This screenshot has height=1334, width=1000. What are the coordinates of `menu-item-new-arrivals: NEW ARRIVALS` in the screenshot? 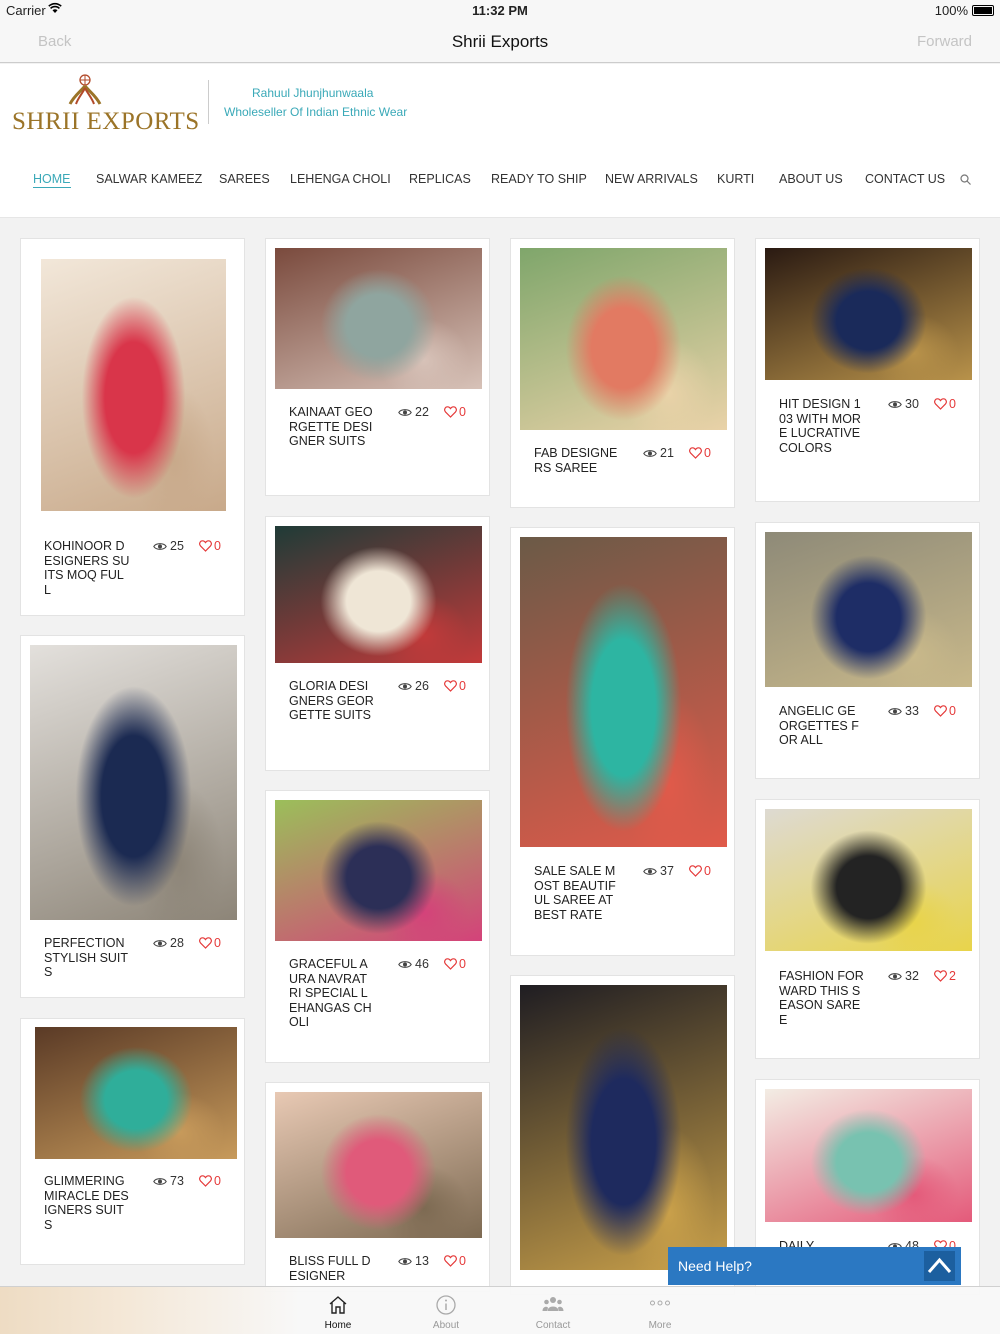 It's located at (651, 179).